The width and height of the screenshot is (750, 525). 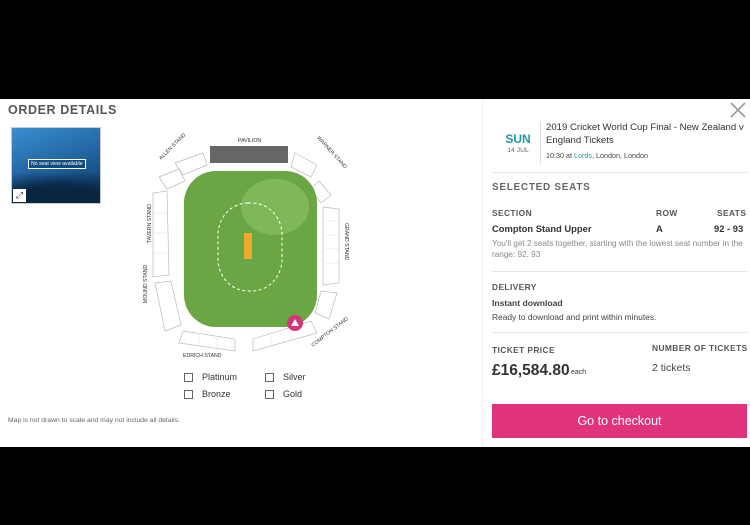 I want to click on modal-title: ORDER DETAILS, so click(x=62, y=110).